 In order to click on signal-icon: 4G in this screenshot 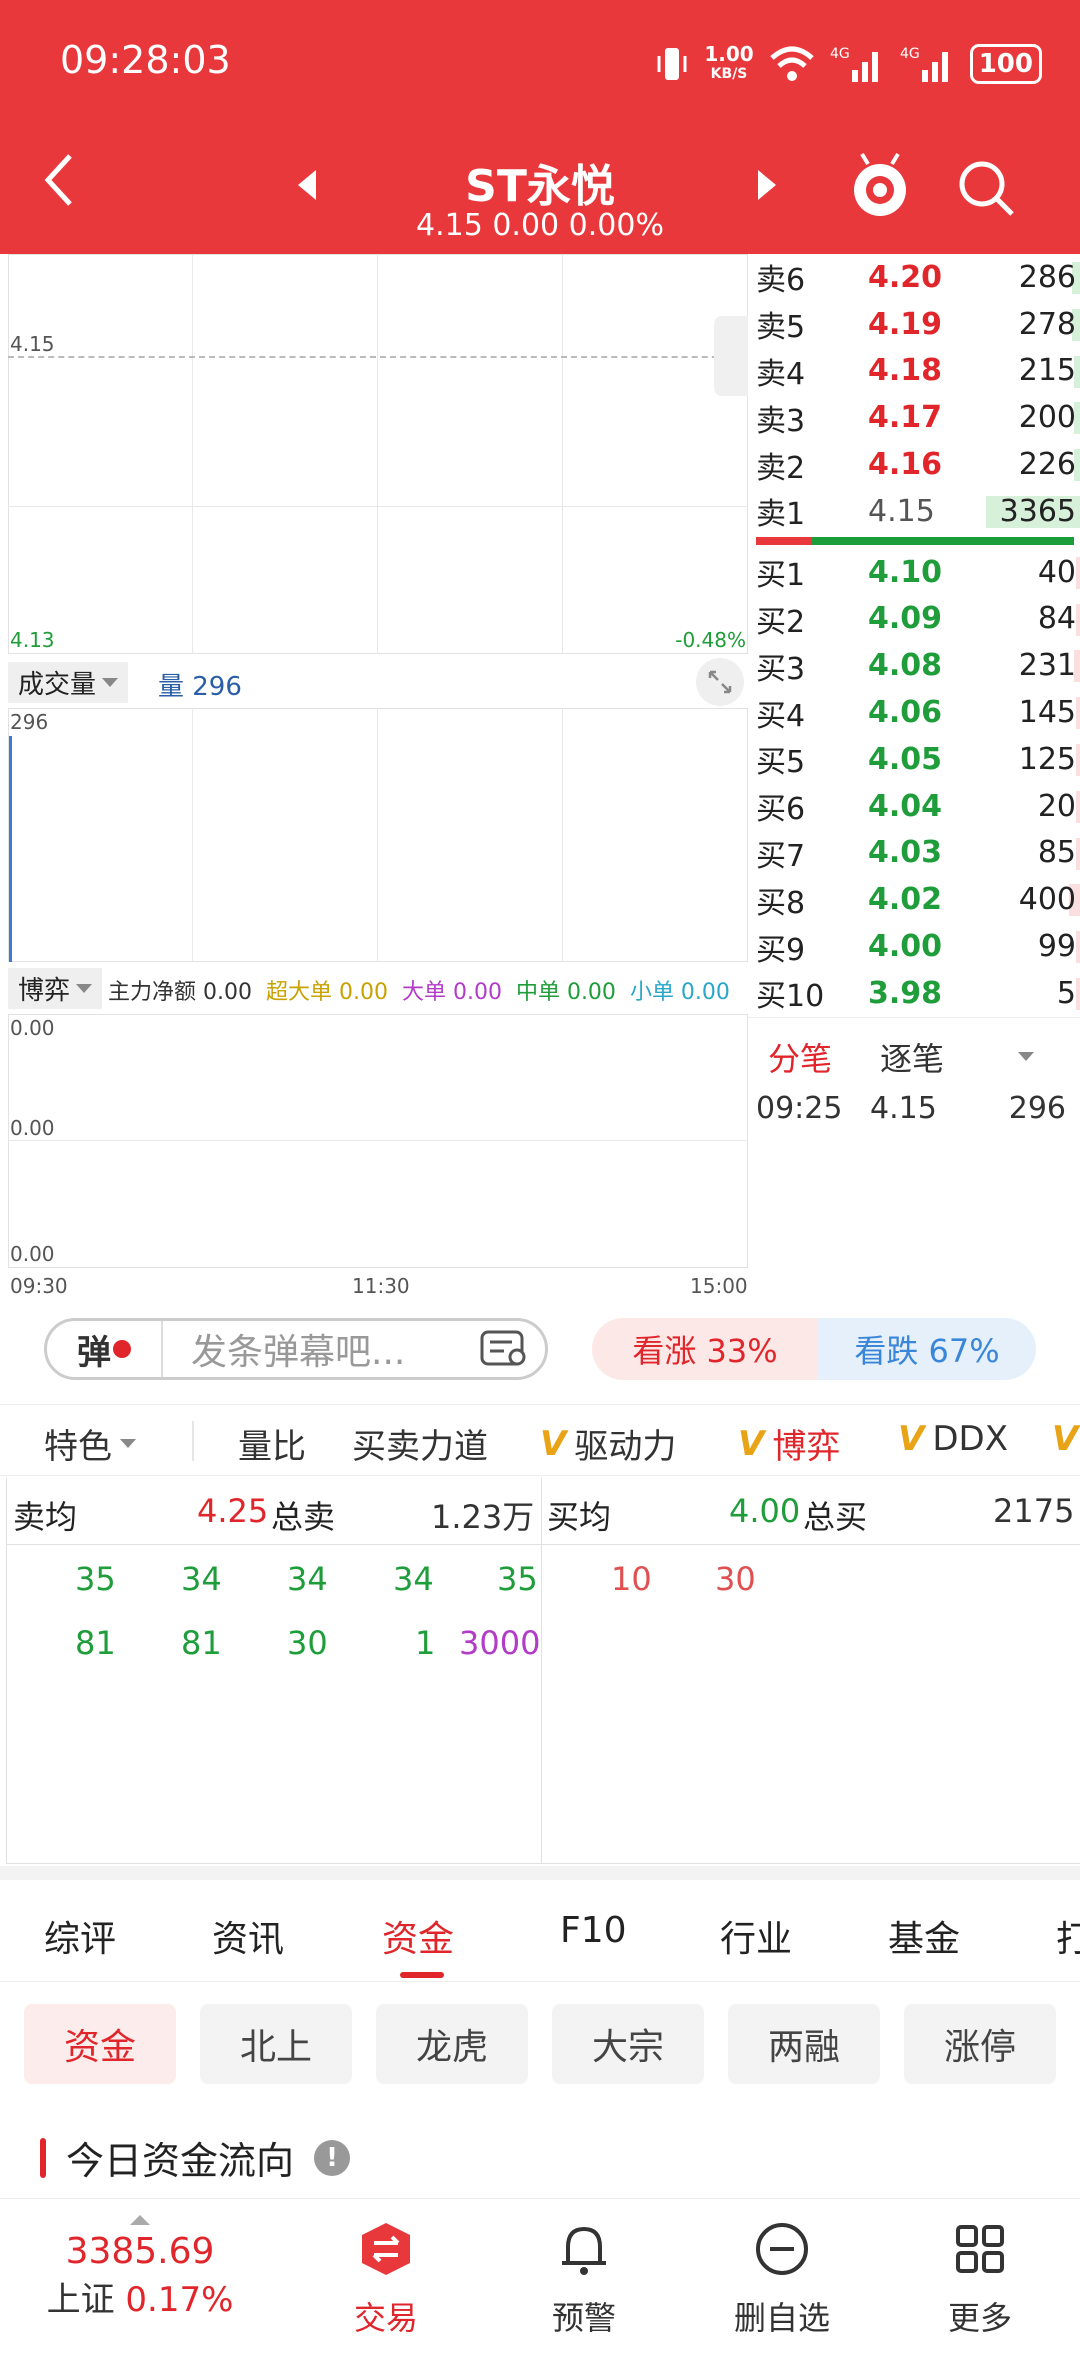, I will do `click(854, 64)`.